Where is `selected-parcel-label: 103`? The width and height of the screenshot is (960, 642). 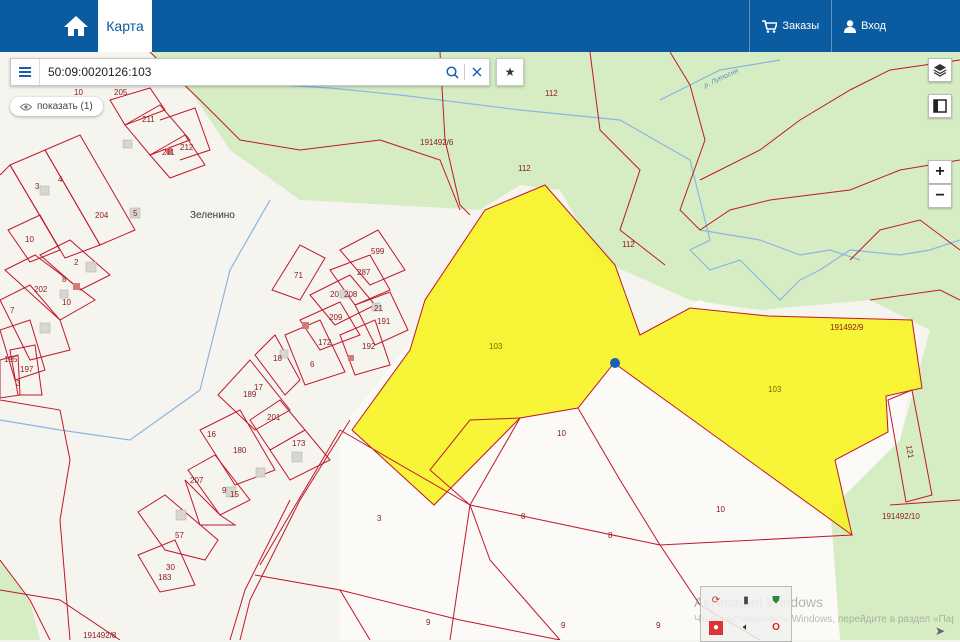 selected-parcel-label: 103 is located at coordinates (496, 346).